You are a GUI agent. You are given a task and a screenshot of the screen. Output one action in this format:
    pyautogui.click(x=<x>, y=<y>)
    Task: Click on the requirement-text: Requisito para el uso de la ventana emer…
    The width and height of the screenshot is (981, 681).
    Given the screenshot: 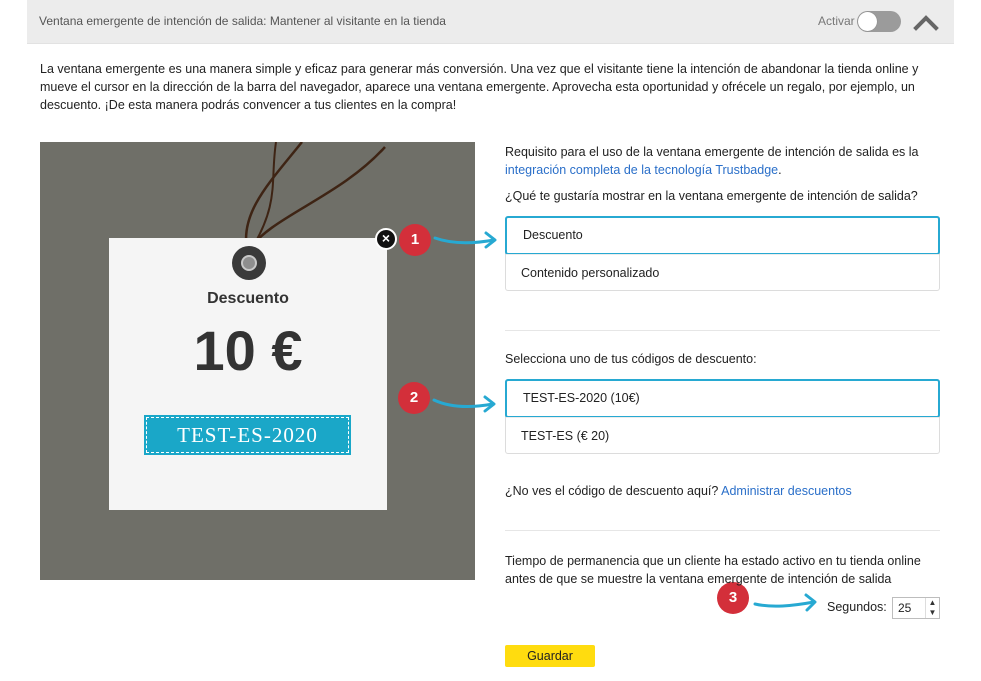 What is the action you would take?
    pyautogui.click(x=712, y=161)
    